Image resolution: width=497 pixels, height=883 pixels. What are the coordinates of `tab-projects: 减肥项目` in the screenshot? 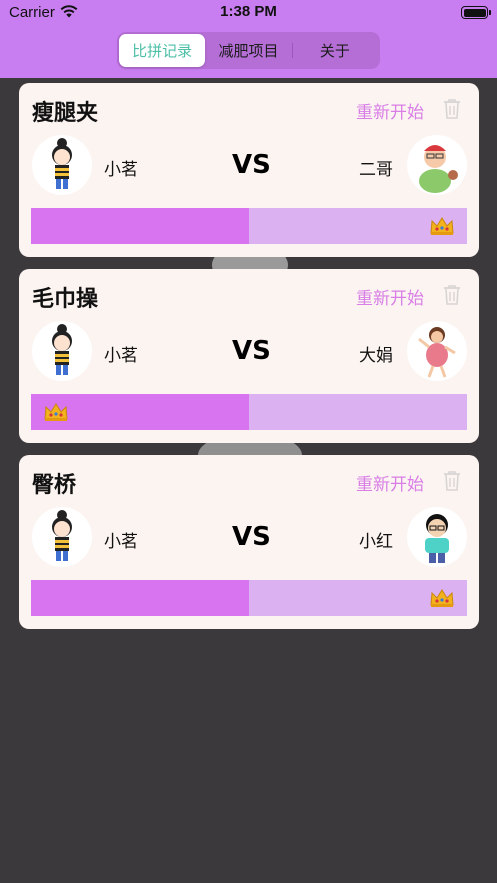 It's located at (248, 50).